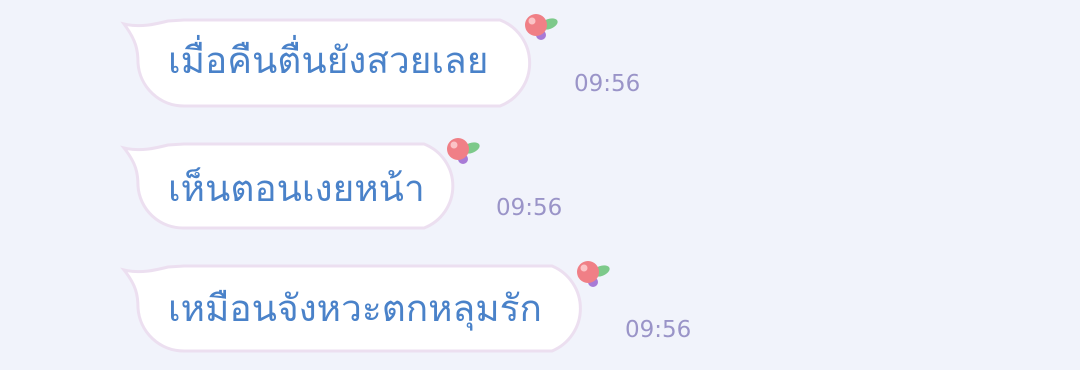 The width and height of the screenshot is (1080, 370). What do you see at coordinates (355, 308) in the screenshot?
I see `message-text: เหมือนจังหวะตกหลุมรัก` at bounding box center [355, 308].